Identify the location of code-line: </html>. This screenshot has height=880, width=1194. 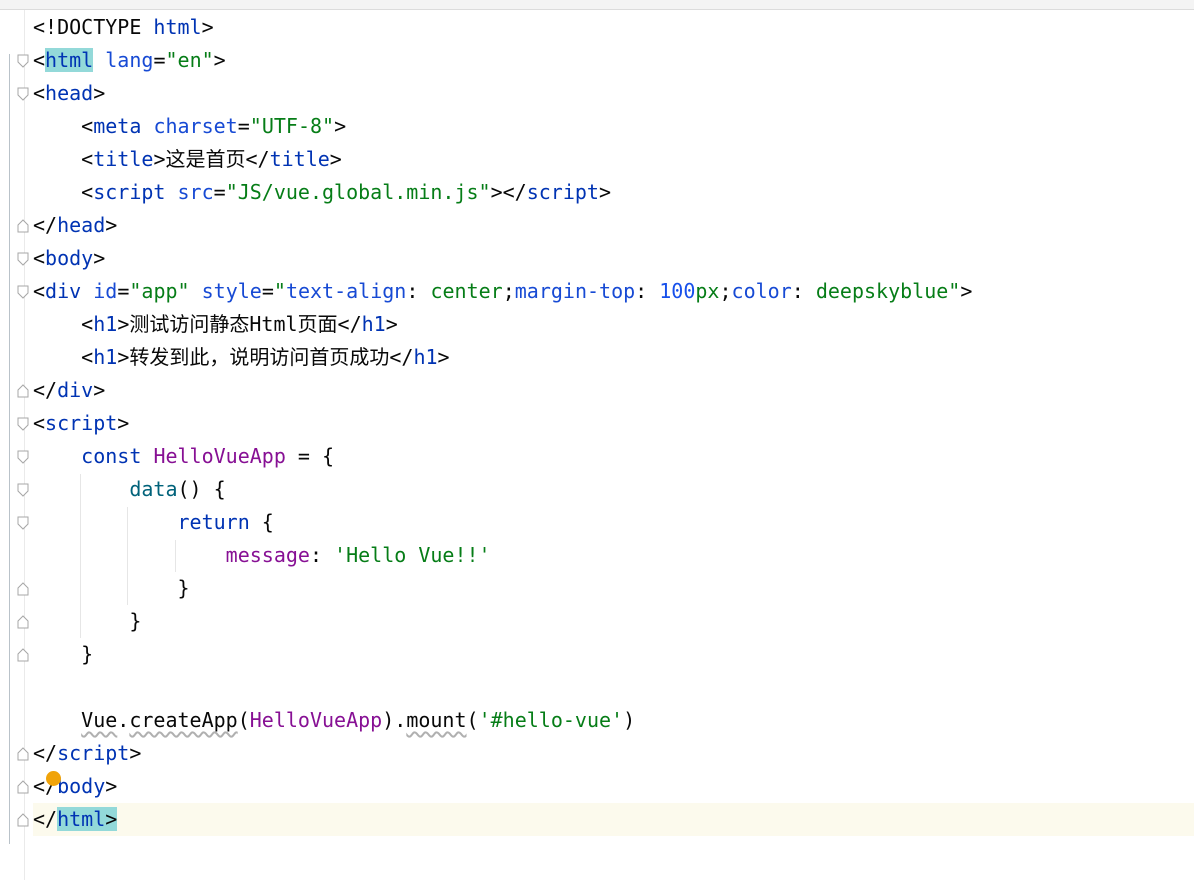
(613, 819).